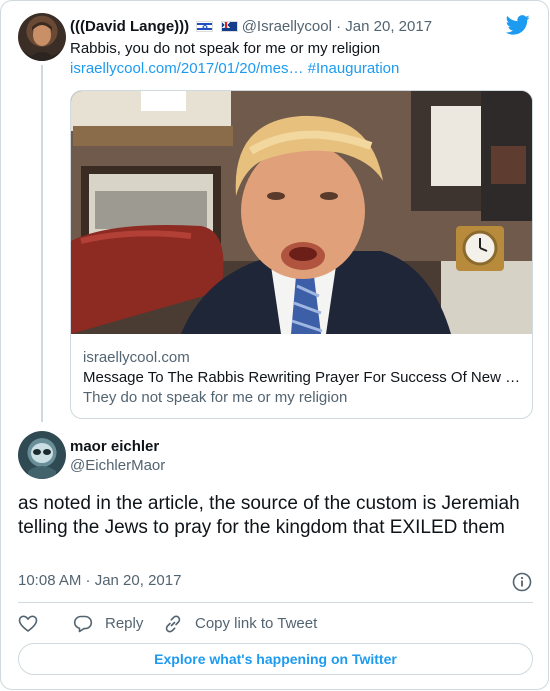  I want to click on link-description: They do not speak for me or my religion, so click(215, 397).